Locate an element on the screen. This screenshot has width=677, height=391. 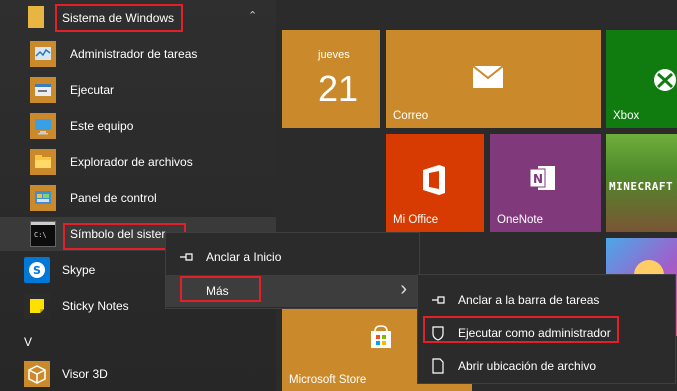
app-item-control-panel: Panel de control is located at coordinates (138, 198).